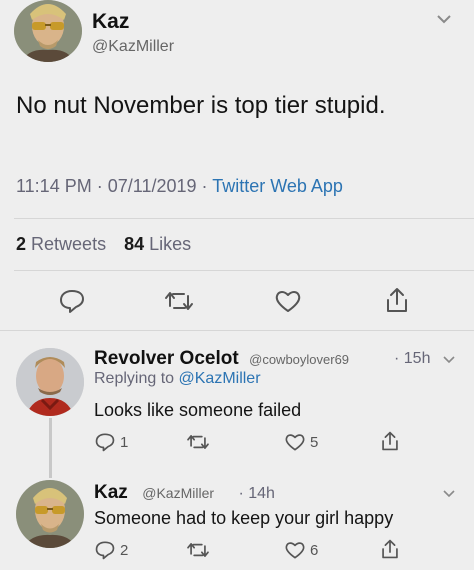 The width and height of the screenshot is (474, 570). I want to click on reply1-text: Looks like someone failed, so click(198, 410).